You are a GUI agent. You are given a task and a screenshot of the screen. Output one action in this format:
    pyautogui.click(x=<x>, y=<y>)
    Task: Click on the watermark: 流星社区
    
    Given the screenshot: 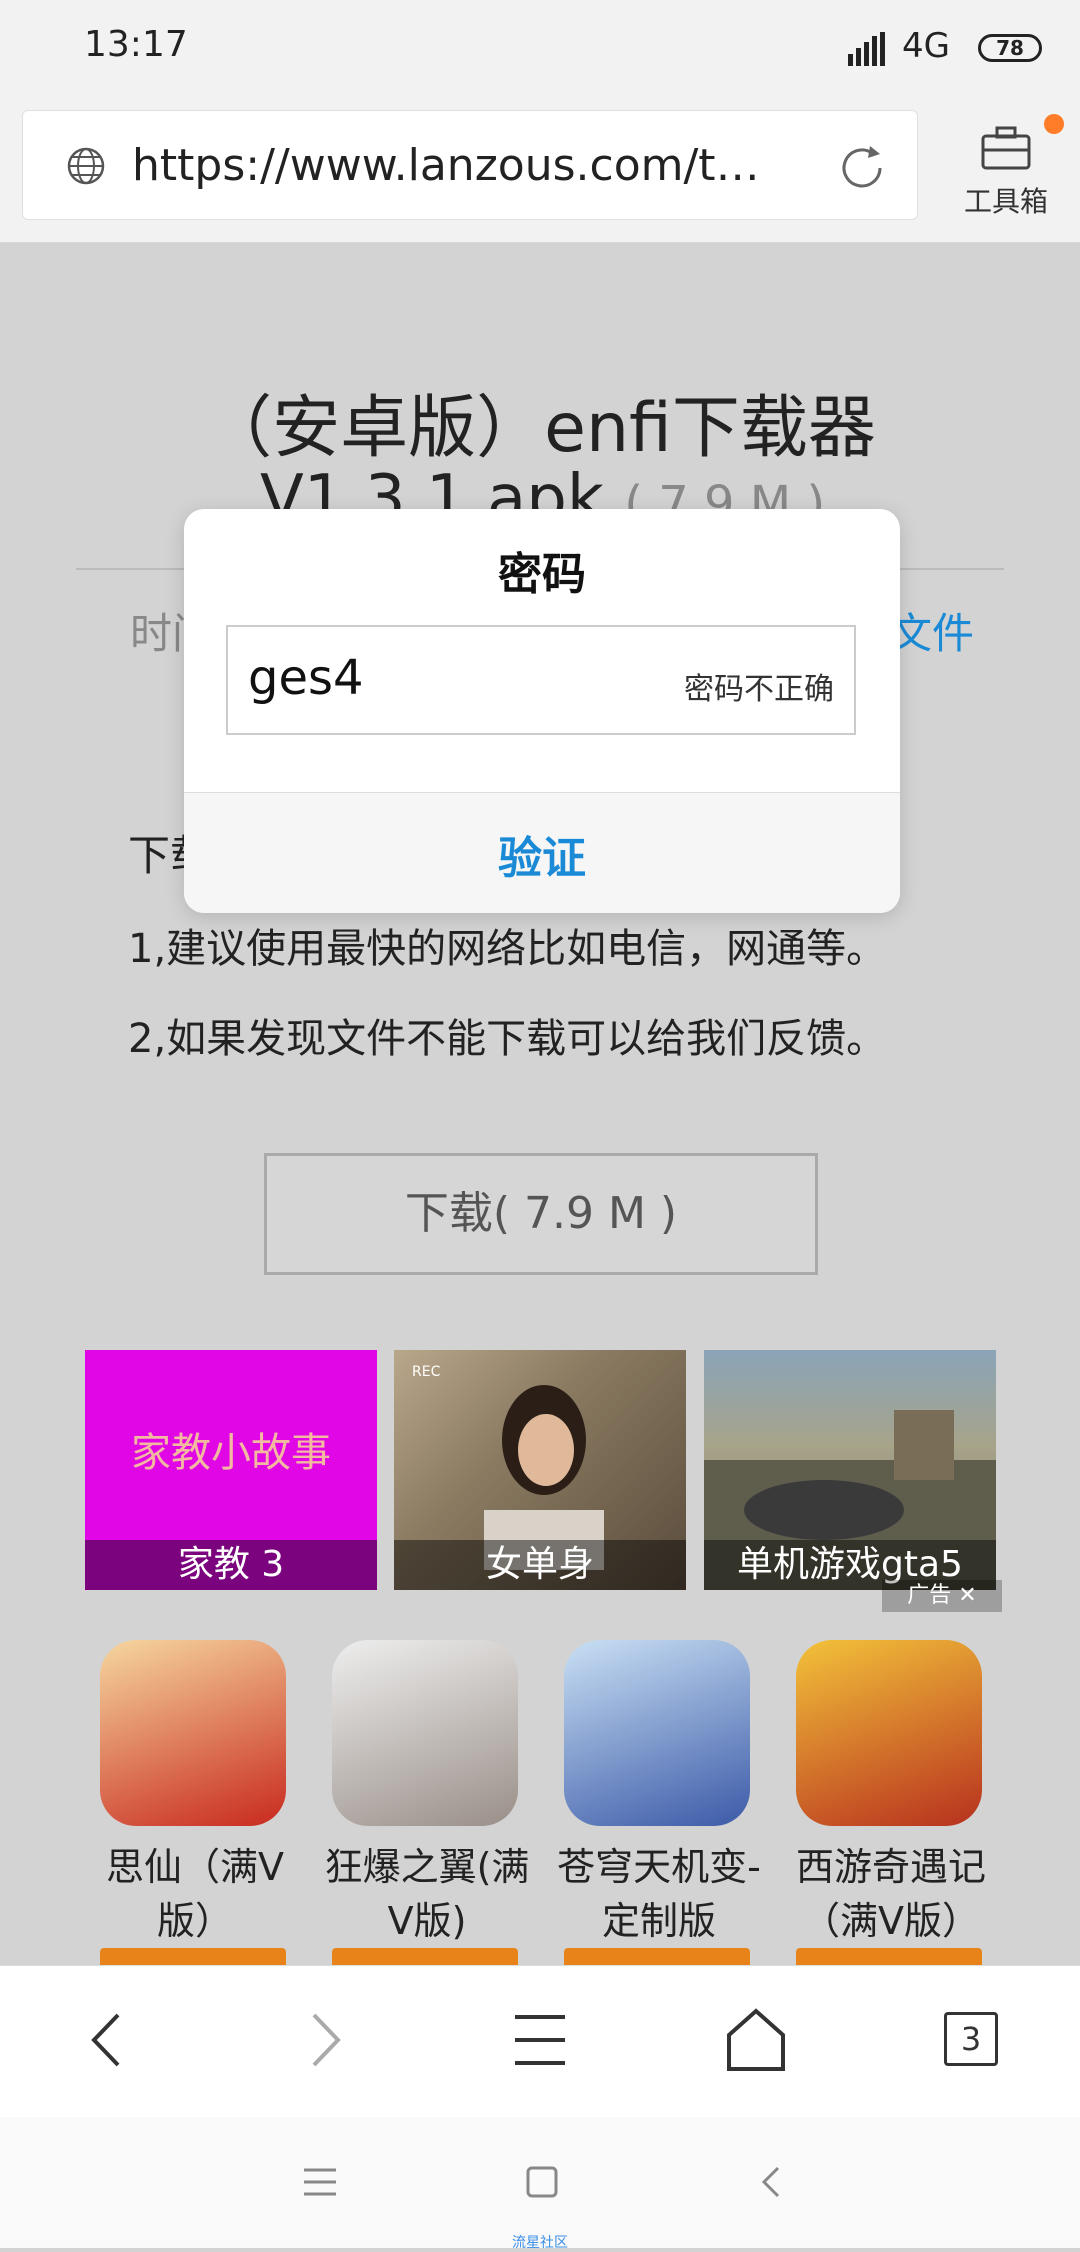 What is the action you would take?
    pyautogui.click(x=540, y=2243)
    